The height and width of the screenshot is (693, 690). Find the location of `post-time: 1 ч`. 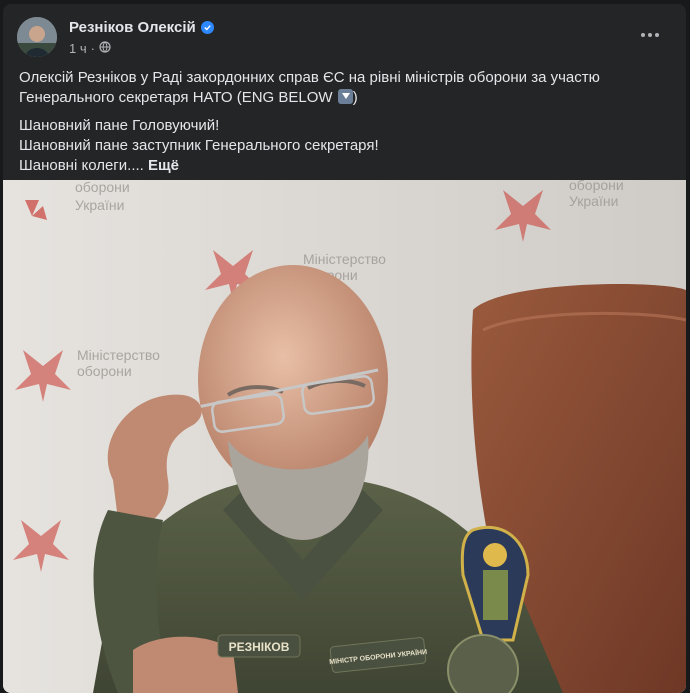

post-time: 1 ч is located at coordinates (78, 48).